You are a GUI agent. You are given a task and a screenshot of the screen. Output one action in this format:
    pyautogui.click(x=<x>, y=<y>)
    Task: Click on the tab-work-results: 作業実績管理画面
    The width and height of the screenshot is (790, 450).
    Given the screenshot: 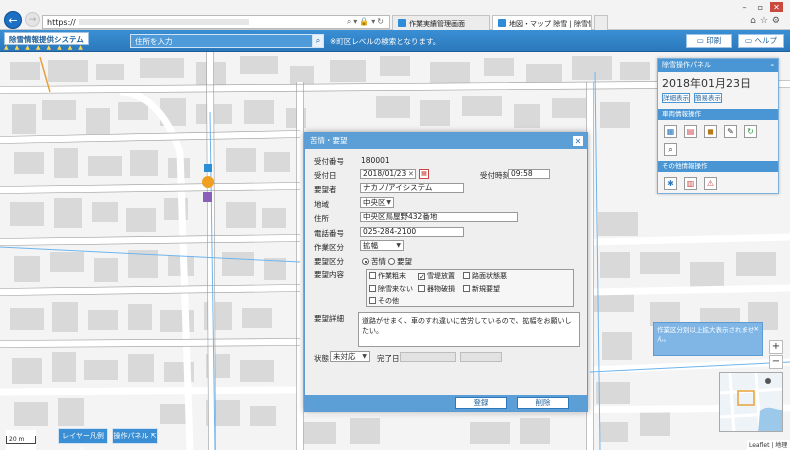 What is the action you would take?
    pyautogui.click(x=441, y=22)
    